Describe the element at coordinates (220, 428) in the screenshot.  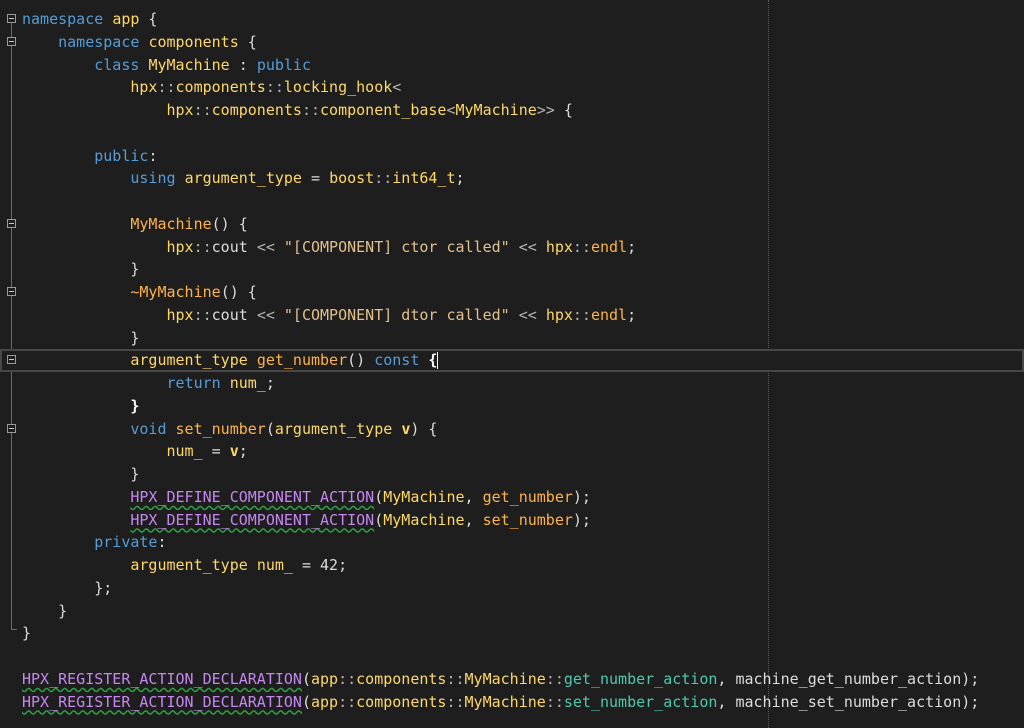
I see `code-token: set_number` at that location.